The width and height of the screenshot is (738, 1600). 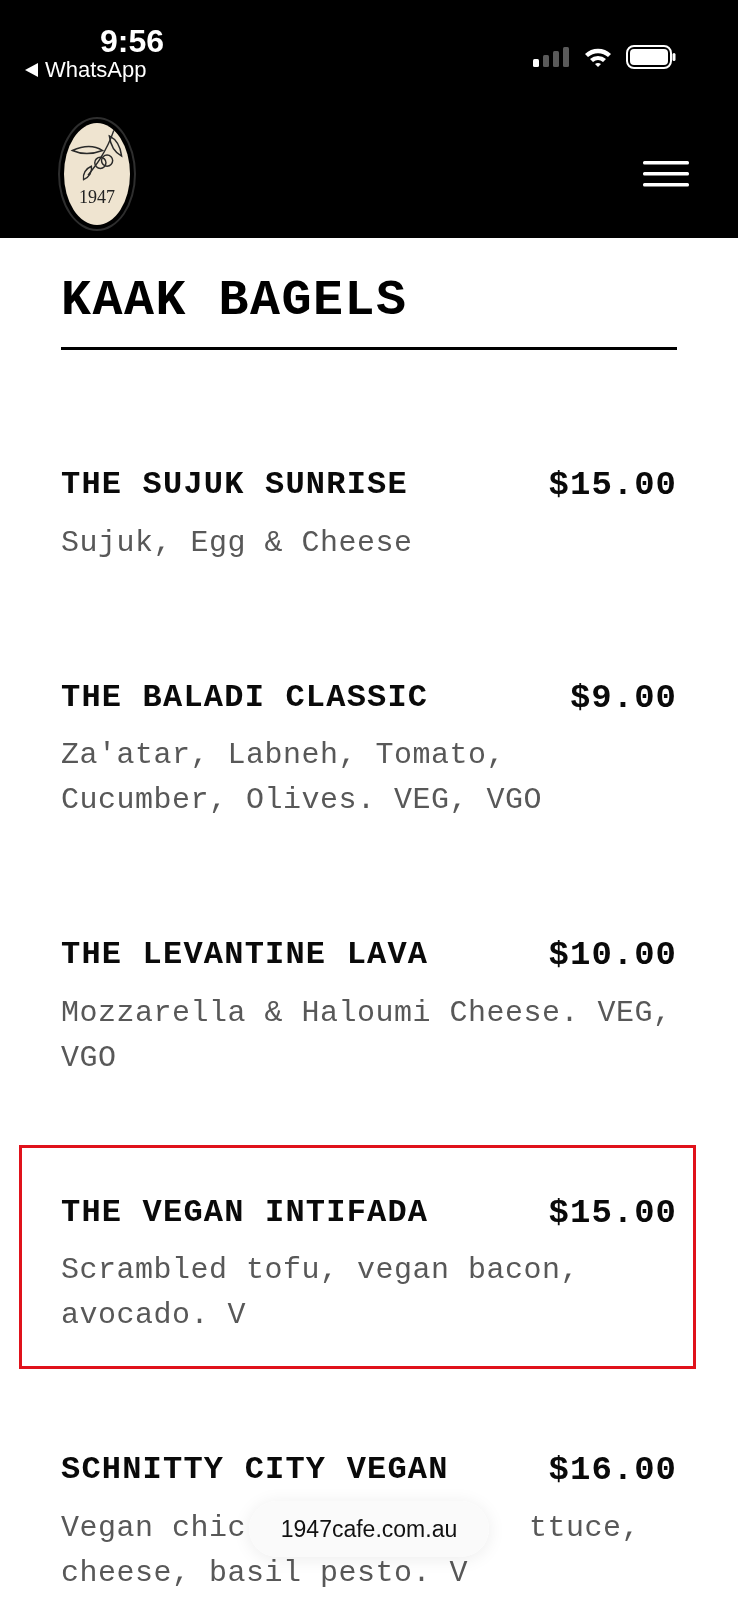 I want to click on item-name: THE LEVANTINE LAVA, so click(x=245, y=955).